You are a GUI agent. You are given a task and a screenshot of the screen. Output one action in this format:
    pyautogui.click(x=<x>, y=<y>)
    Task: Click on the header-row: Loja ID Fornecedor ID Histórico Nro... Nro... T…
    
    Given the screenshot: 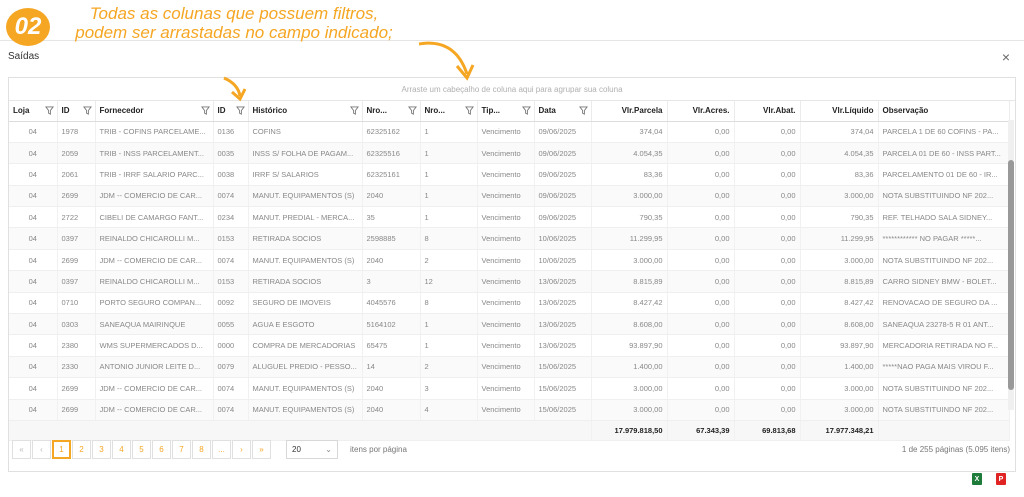 What is the action you would take?
    pyautogui.click(x=509, y=111)
    